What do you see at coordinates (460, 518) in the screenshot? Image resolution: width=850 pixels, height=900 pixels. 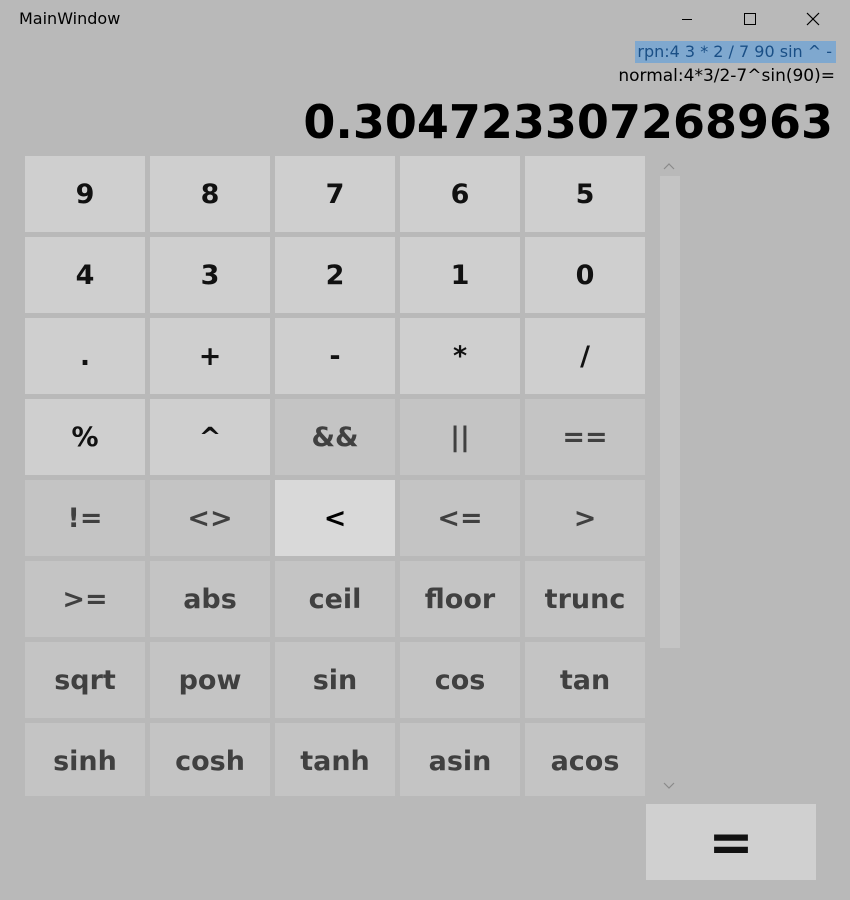 I see `key-less-equal: <=` at bounding box center [460, 518].